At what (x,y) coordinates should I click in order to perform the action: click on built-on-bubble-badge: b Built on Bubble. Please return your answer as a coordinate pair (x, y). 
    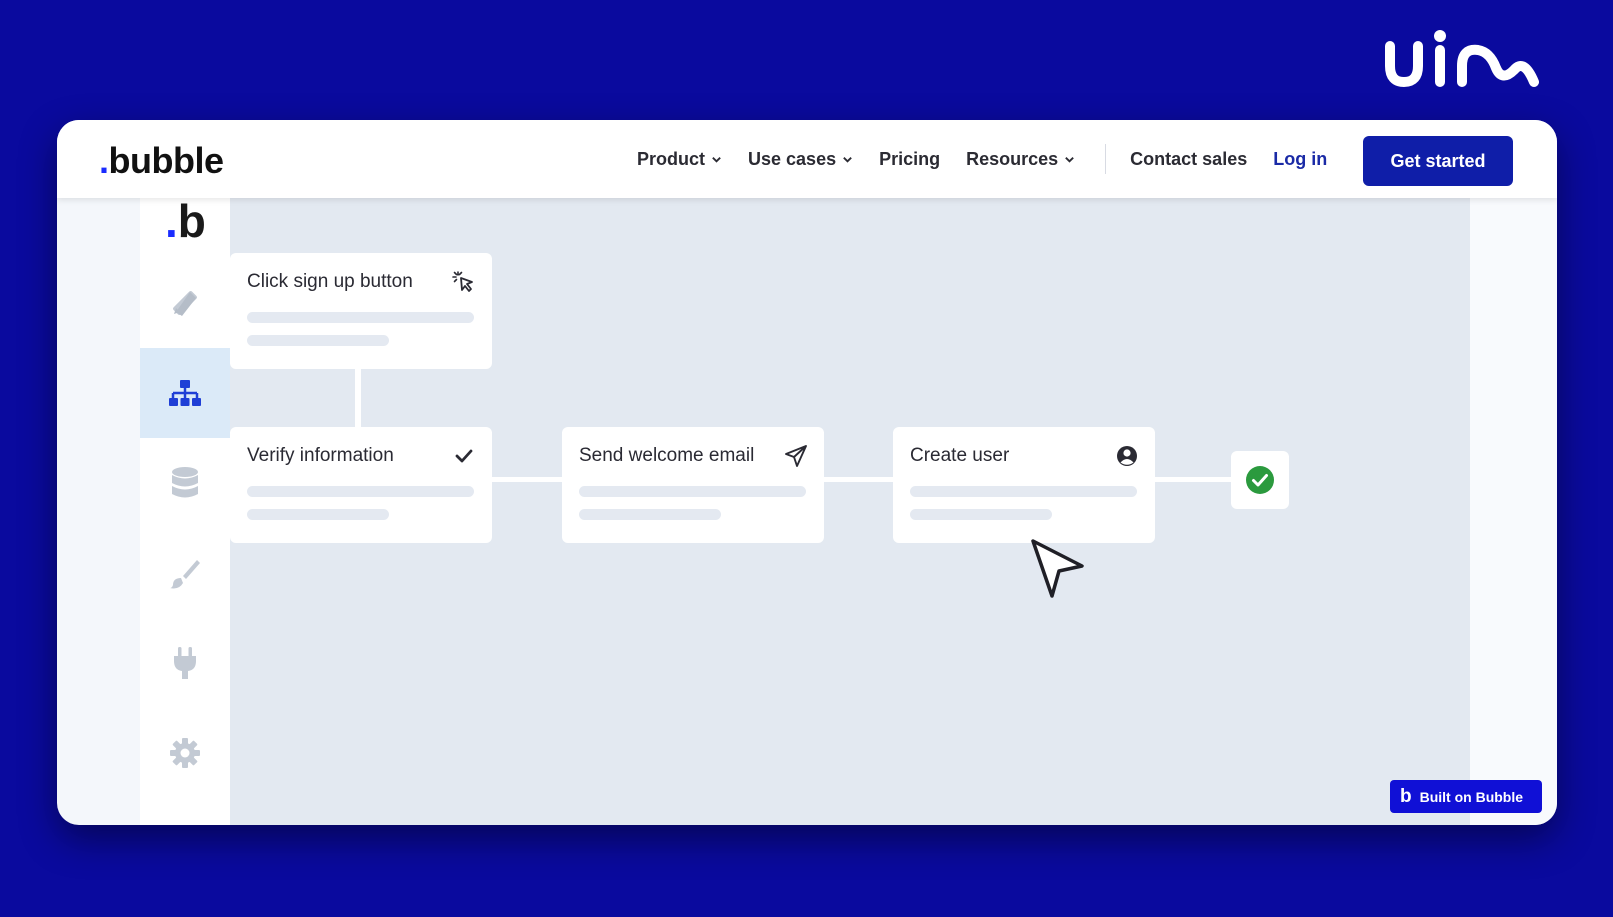
    Looking at the image, I should click on (1466, 796).